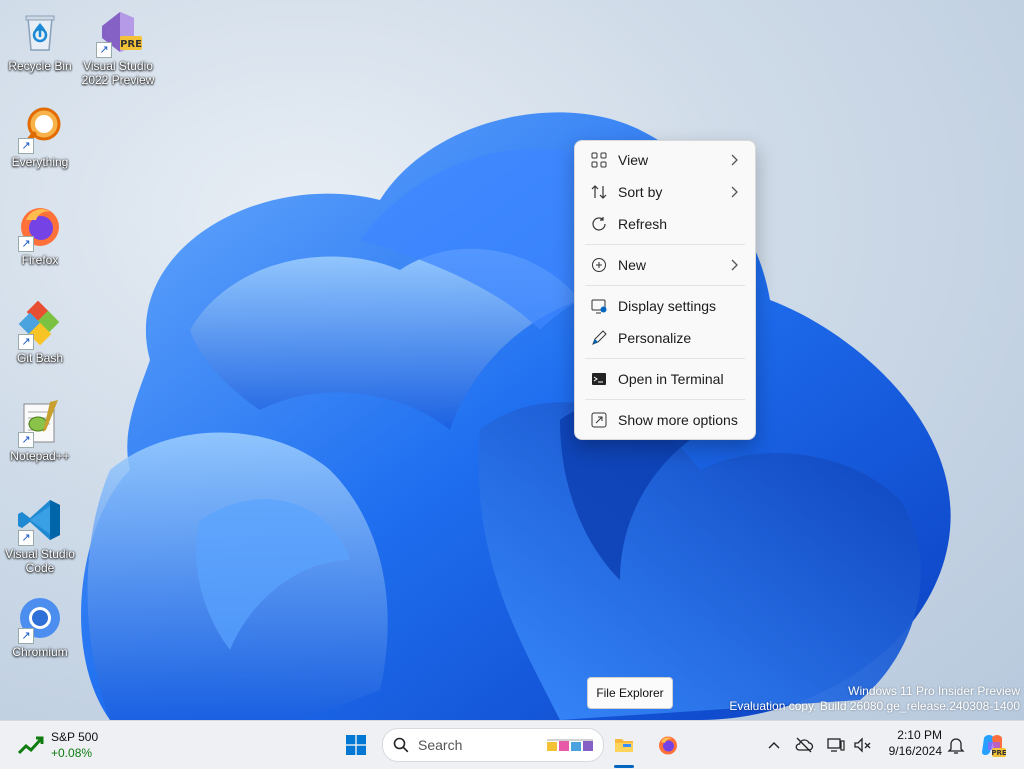  I want to click on cloud-offline-icon, so click(804, 745).